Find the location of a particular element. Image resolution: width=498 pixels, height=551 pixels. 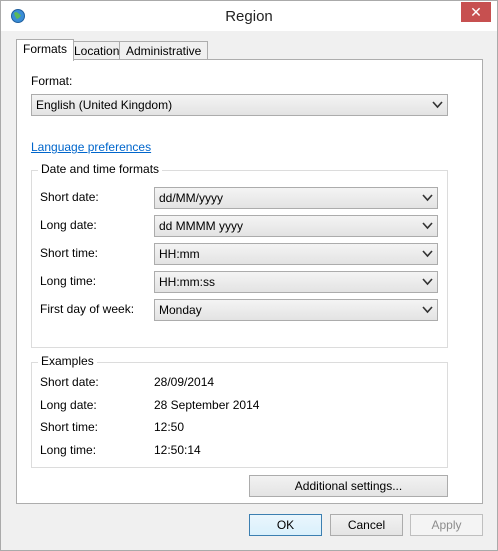

long-date-value: dd MMMM yyyy is located at coordinates (201, 226).